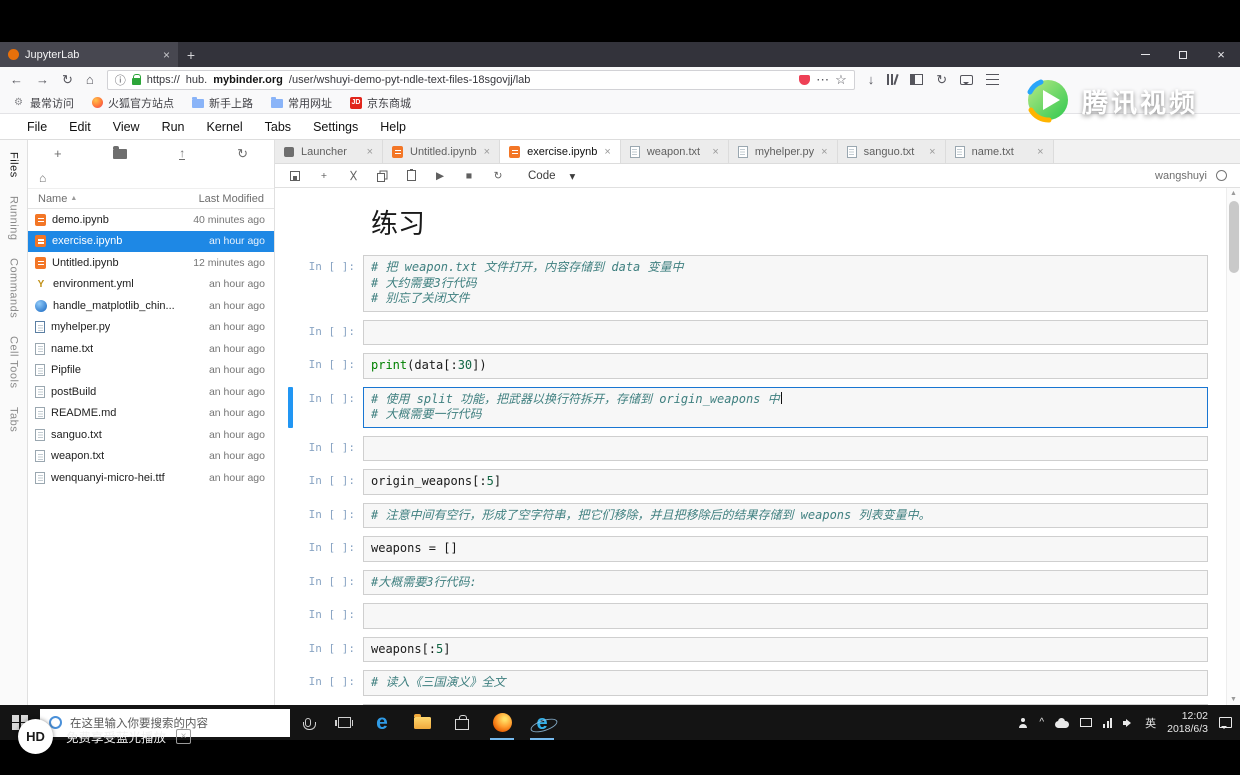 Image resolution: width=1240 pixels, height=775 pixels. What do you see at coordinates (1233, 699) in the screenshot?
I see `scroll-down-icon: ▼` at bounding box center [1233, 699].